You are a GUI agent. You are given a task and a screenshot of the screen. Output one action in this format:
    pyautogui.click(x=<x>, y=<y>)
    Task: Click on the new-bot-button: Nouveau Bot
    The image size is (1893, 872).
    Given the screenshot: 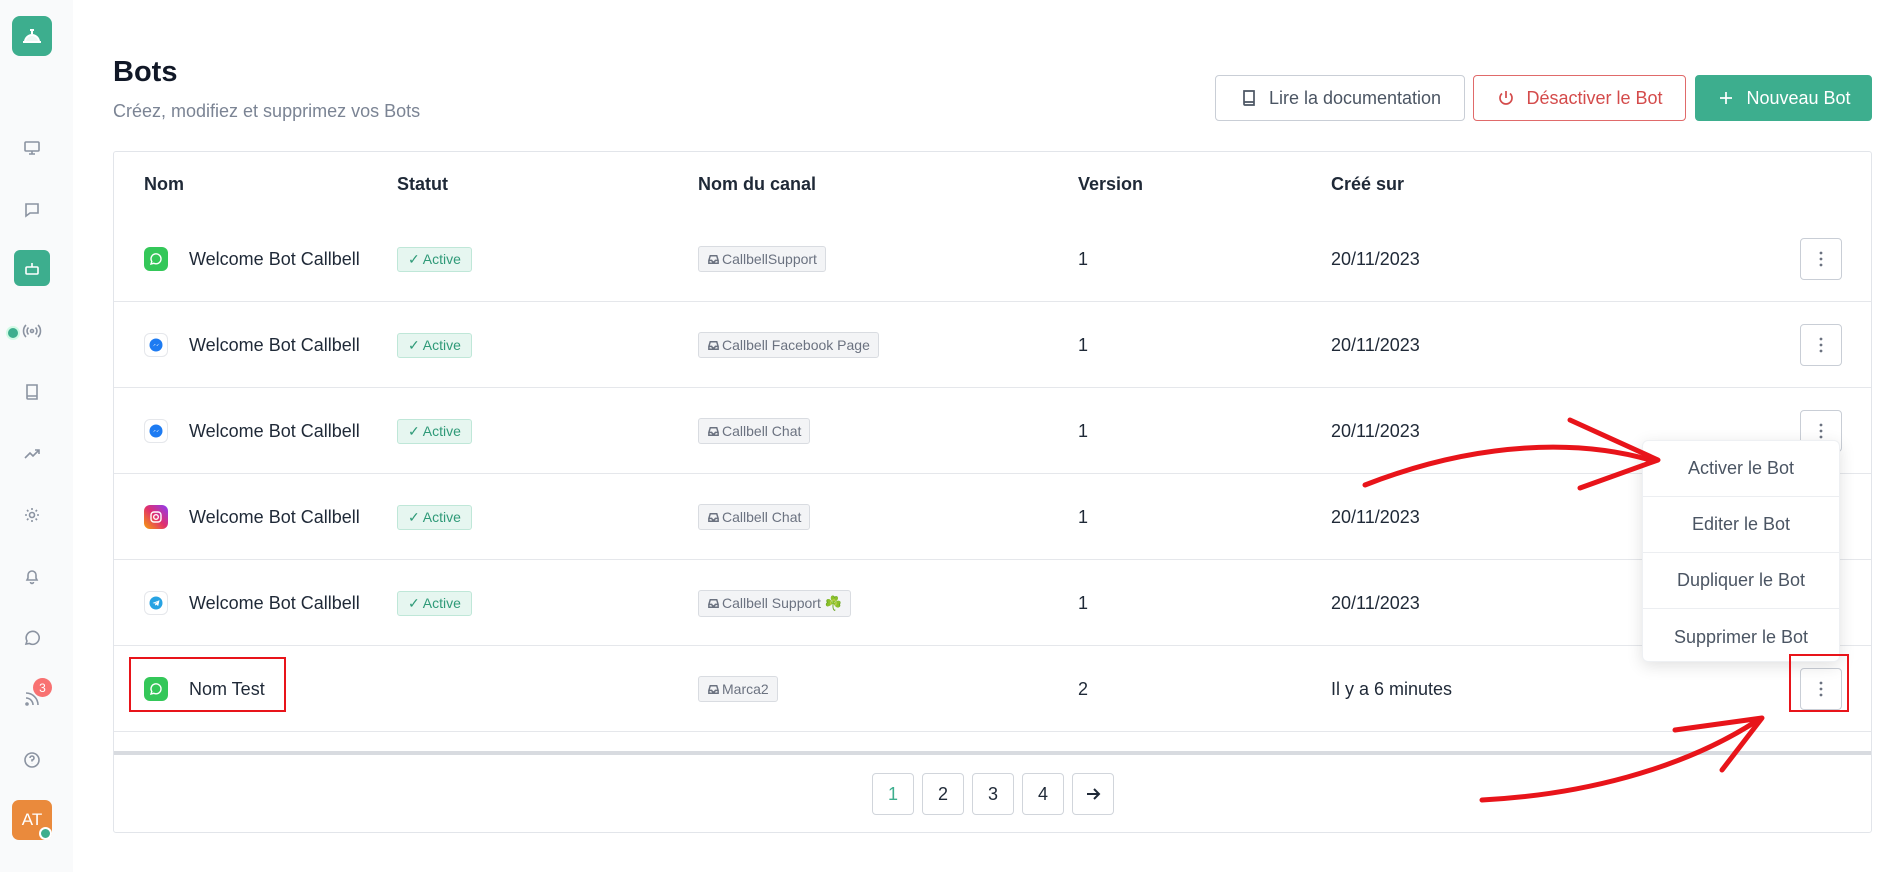 What is the action you would take?
    pyautogui.click(x=1783, y=98)
    